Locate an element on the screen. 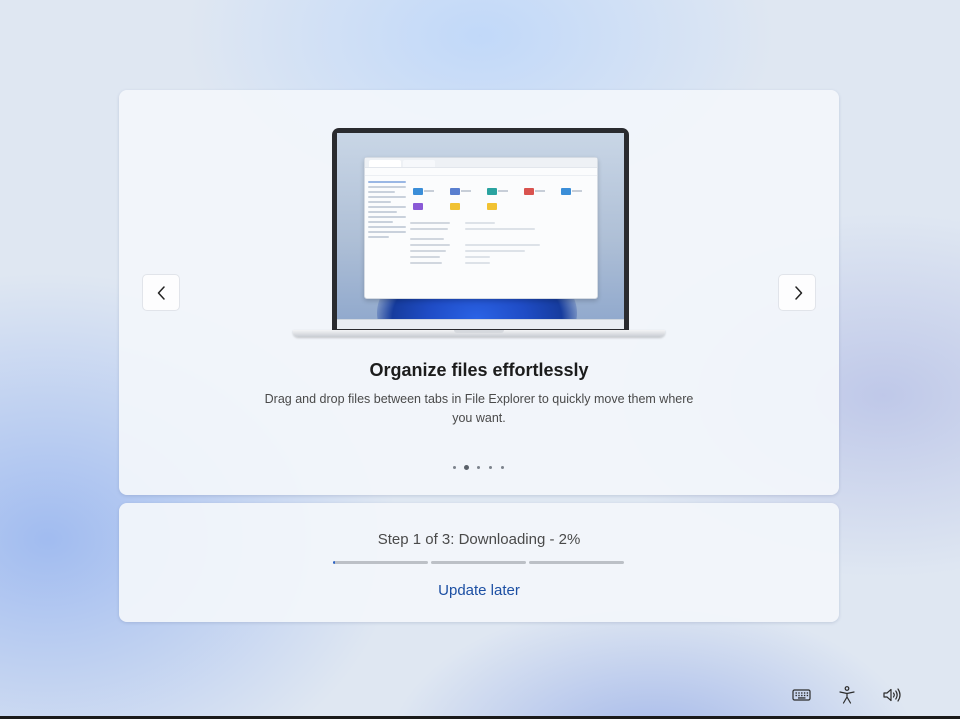 The height and width of the screenshot is (719, 960). chevron-right-icon is located at coordinates (799, 293).